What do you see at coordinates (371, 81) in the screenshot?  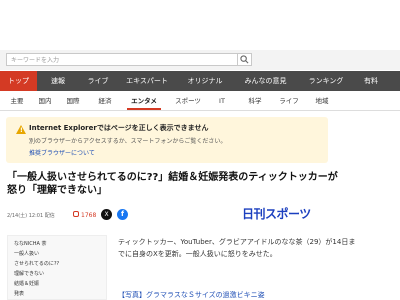 I see `nav-item-paid: 有料` at bounding box center [371, 81].